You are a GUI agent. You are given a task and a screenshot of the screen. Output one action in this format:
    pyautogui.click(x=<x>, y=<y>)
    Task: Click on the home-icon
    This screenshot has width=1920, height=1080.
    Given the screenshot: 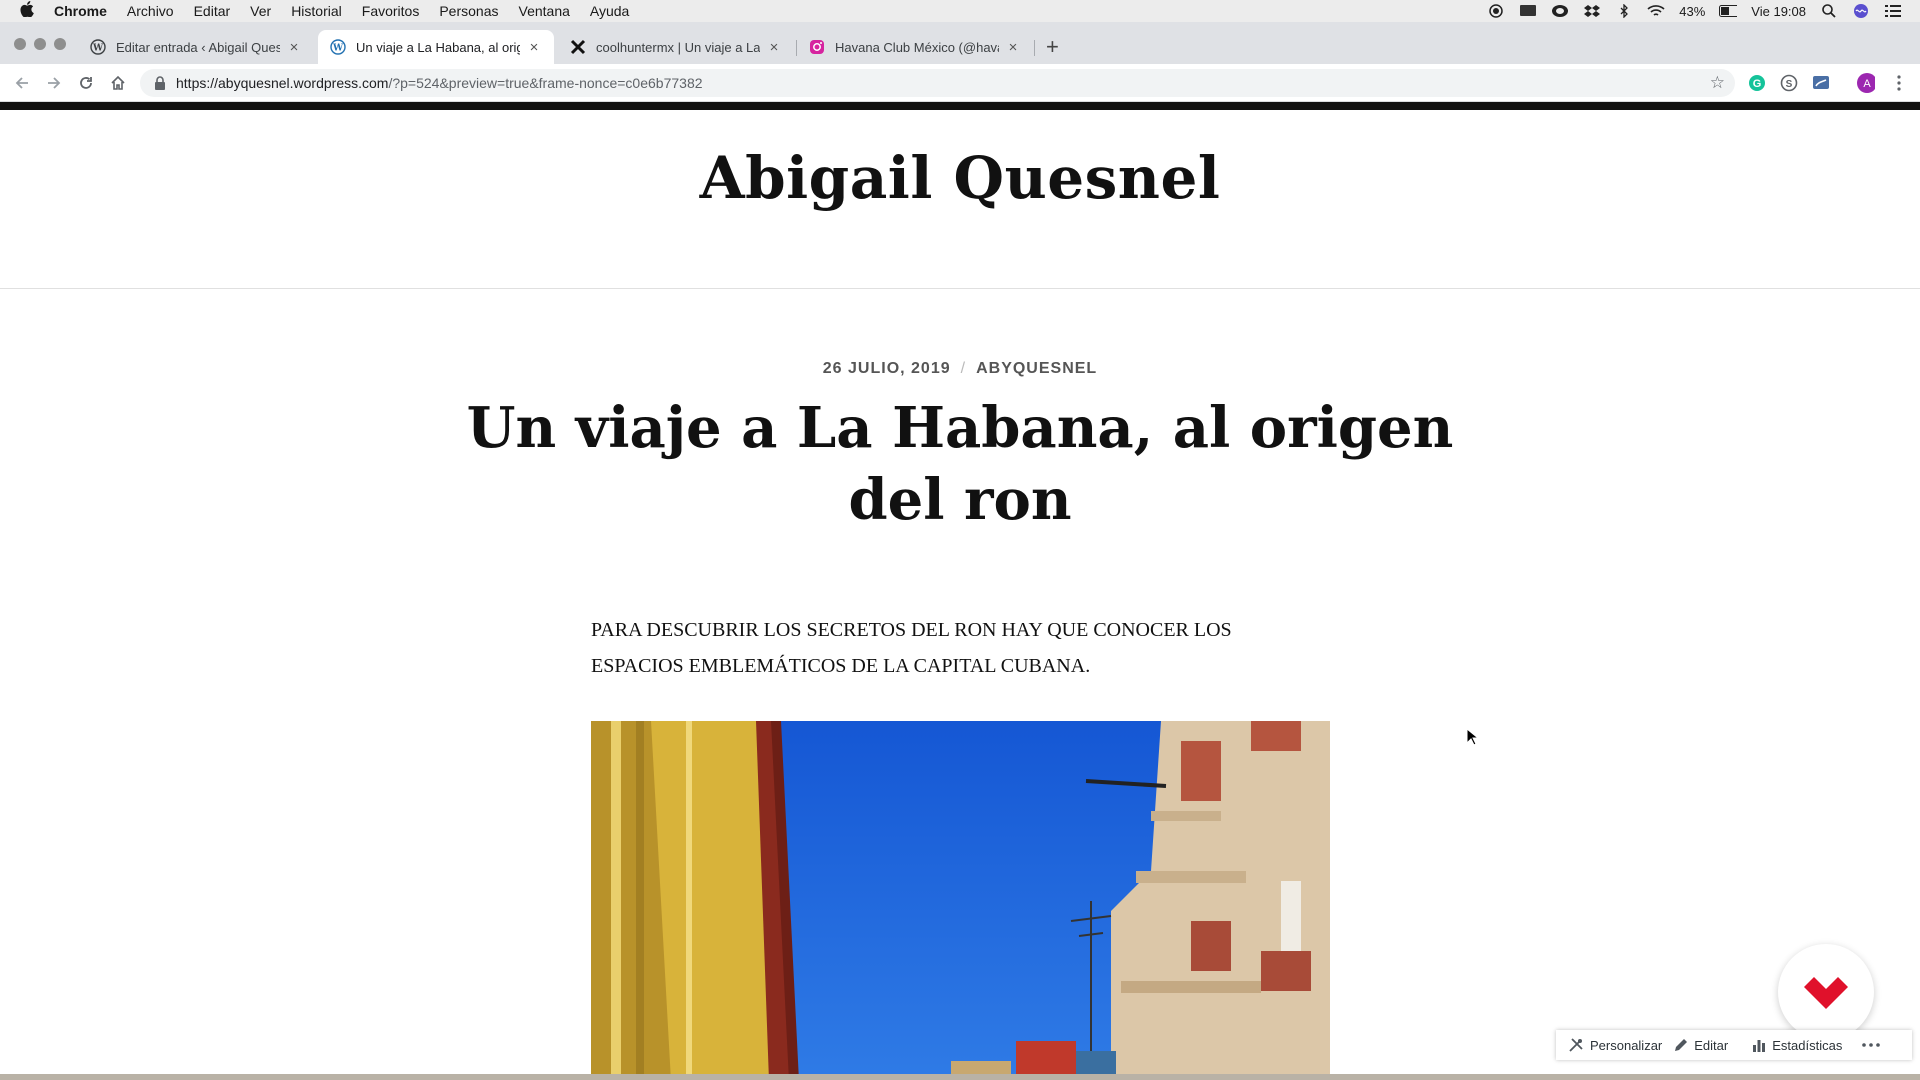 What is the action you would take?
    pyautogui.click(x=118, y=82)
    